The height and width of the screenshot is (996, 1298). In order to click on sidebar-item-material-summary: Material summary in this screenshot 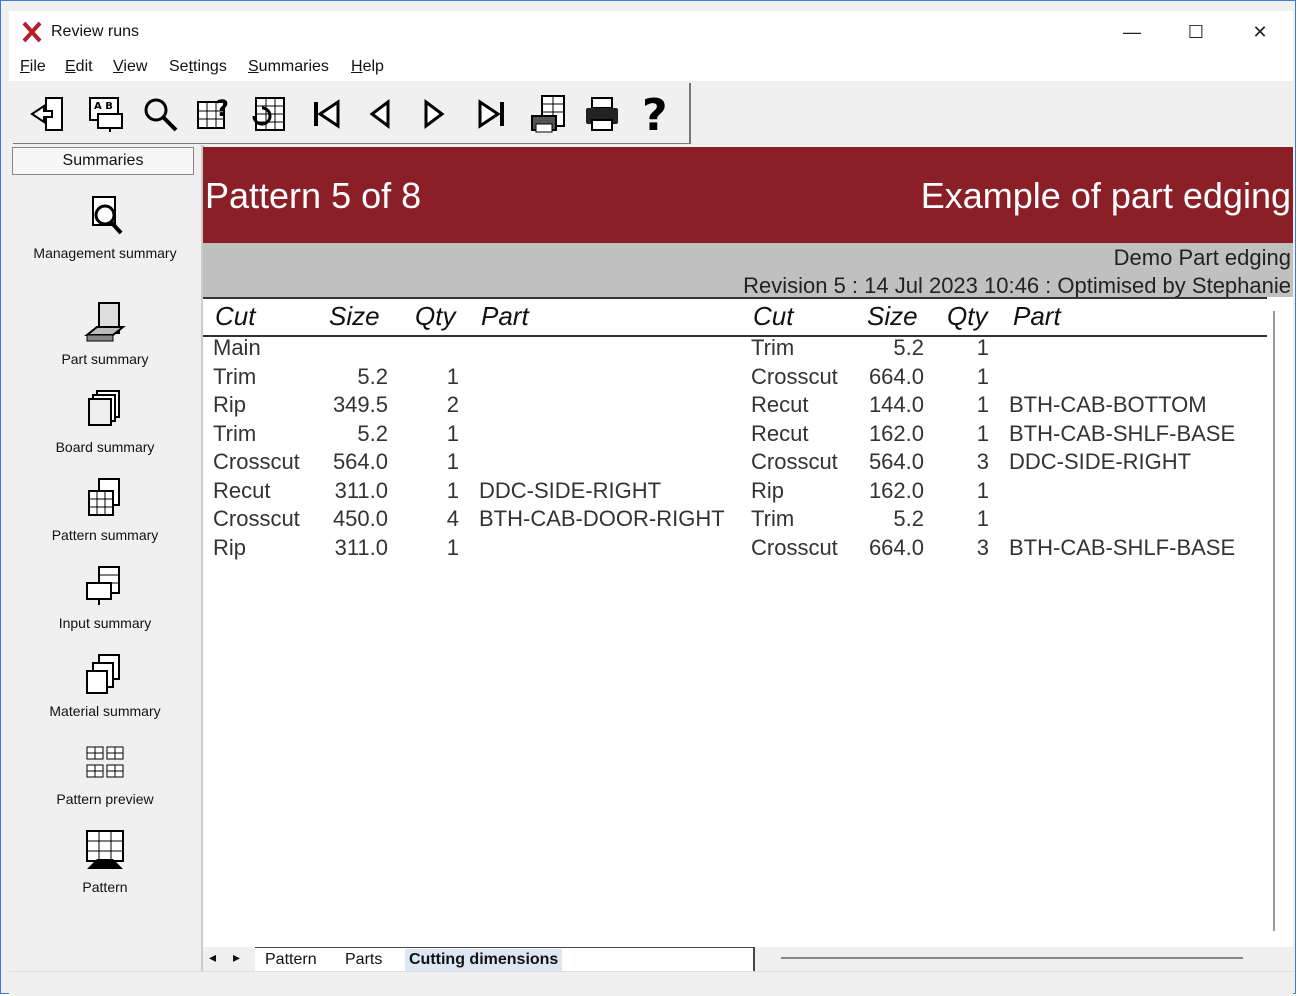, I will do `click(105, 686)`.